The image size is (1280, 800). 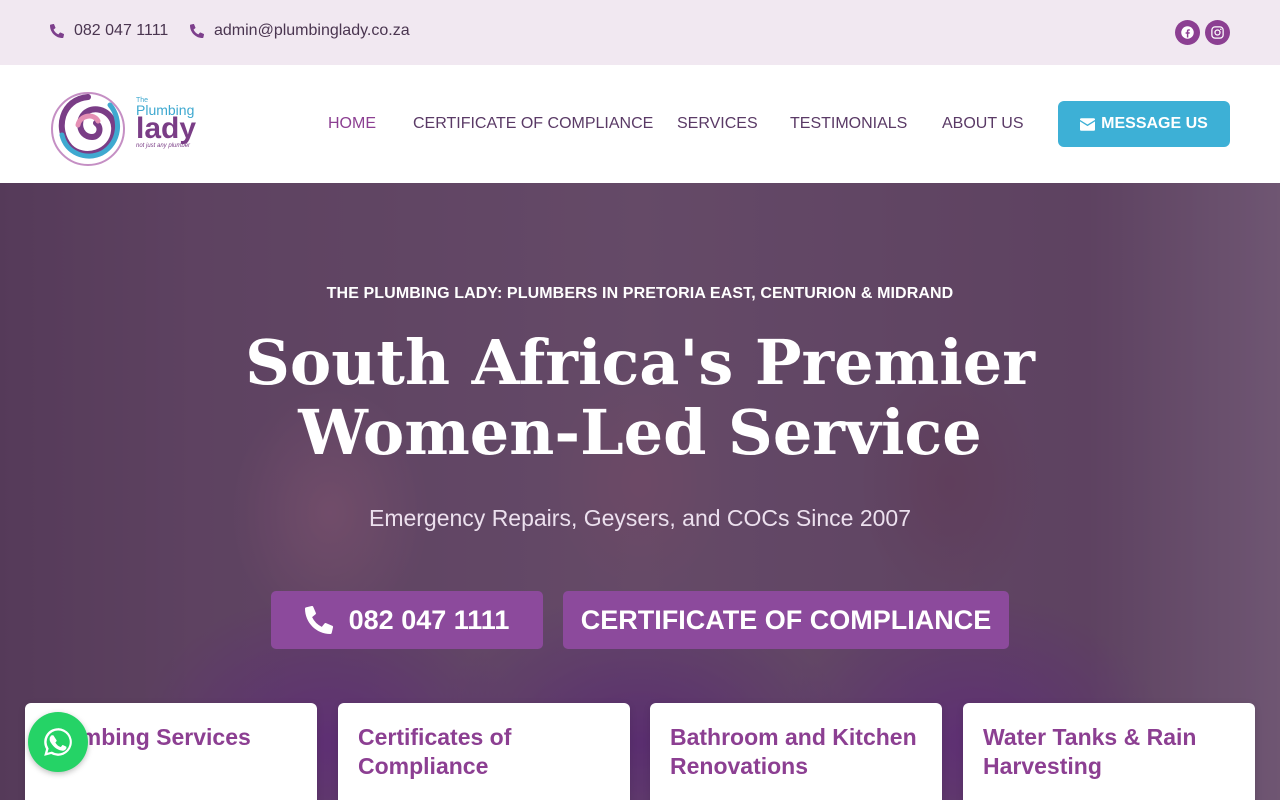 What do you see at coordinates (717, 124) in the screenshot?
I see `nav-services: SERVICES` at bounding box center [717, 124].